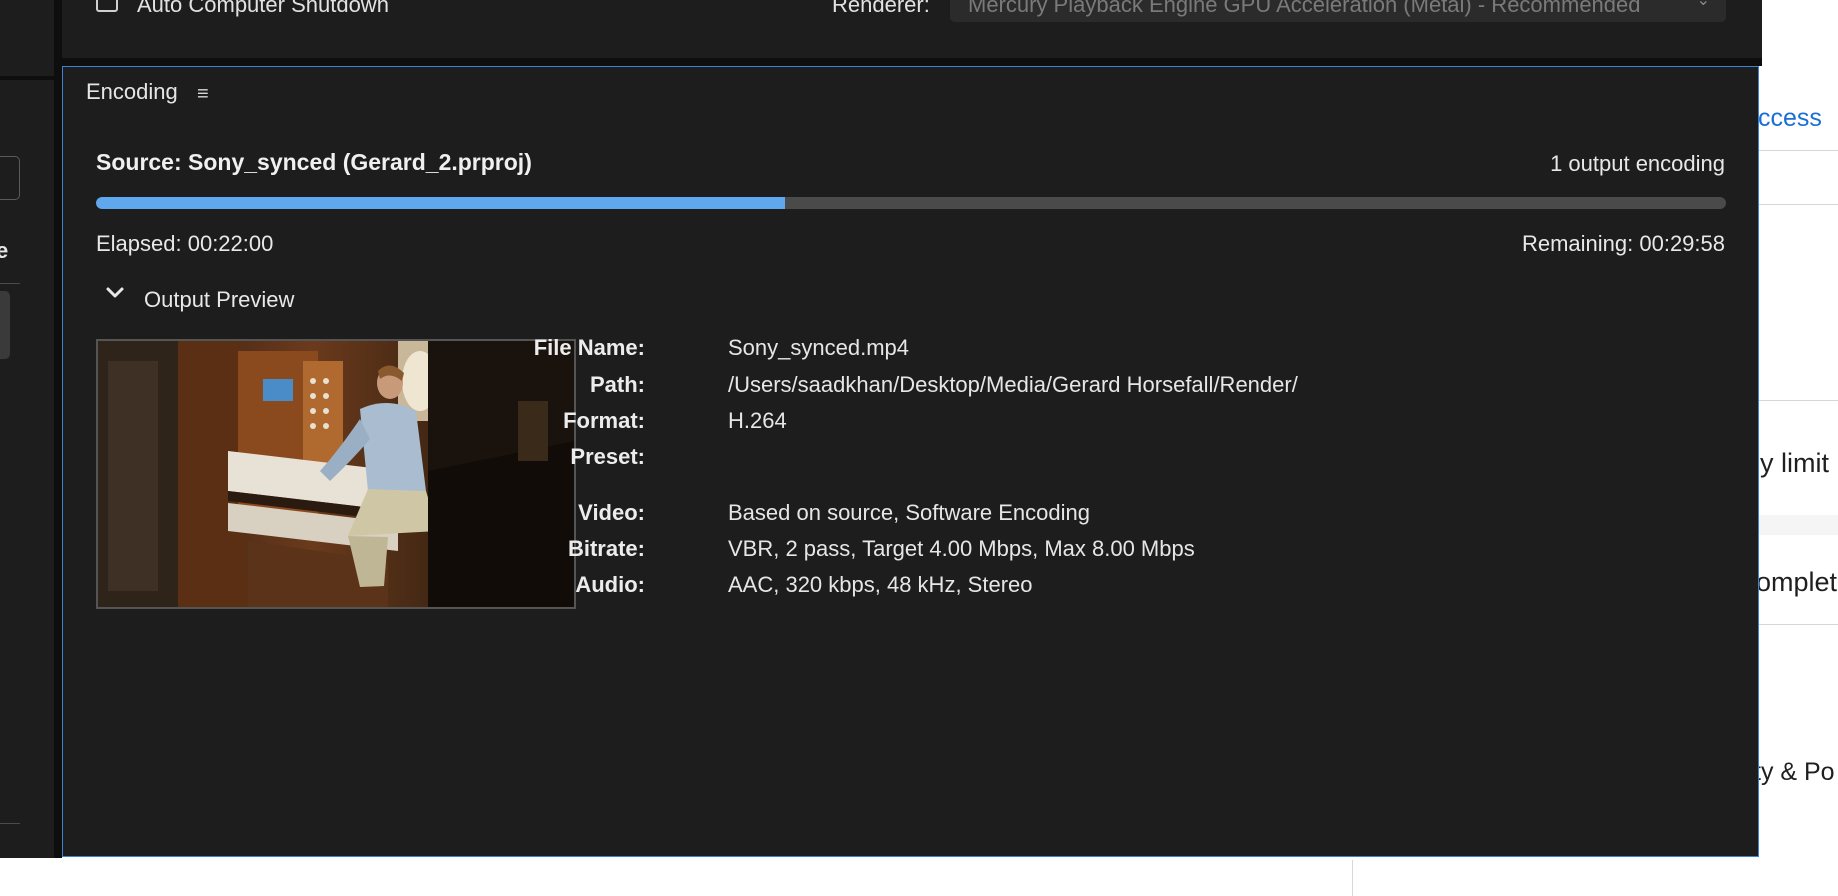 This screenshot has height=896, width=1838. I want to click on auto-shutdown-checkbox, so click(107, 6).